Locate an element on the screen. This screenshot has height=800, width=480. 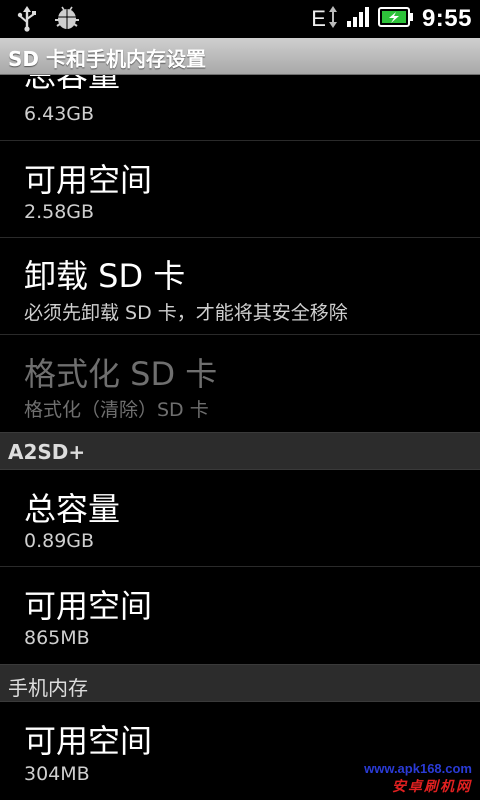
list-item-sd-available: 可用空间 2.58GB is located at coordinates (240, 189).